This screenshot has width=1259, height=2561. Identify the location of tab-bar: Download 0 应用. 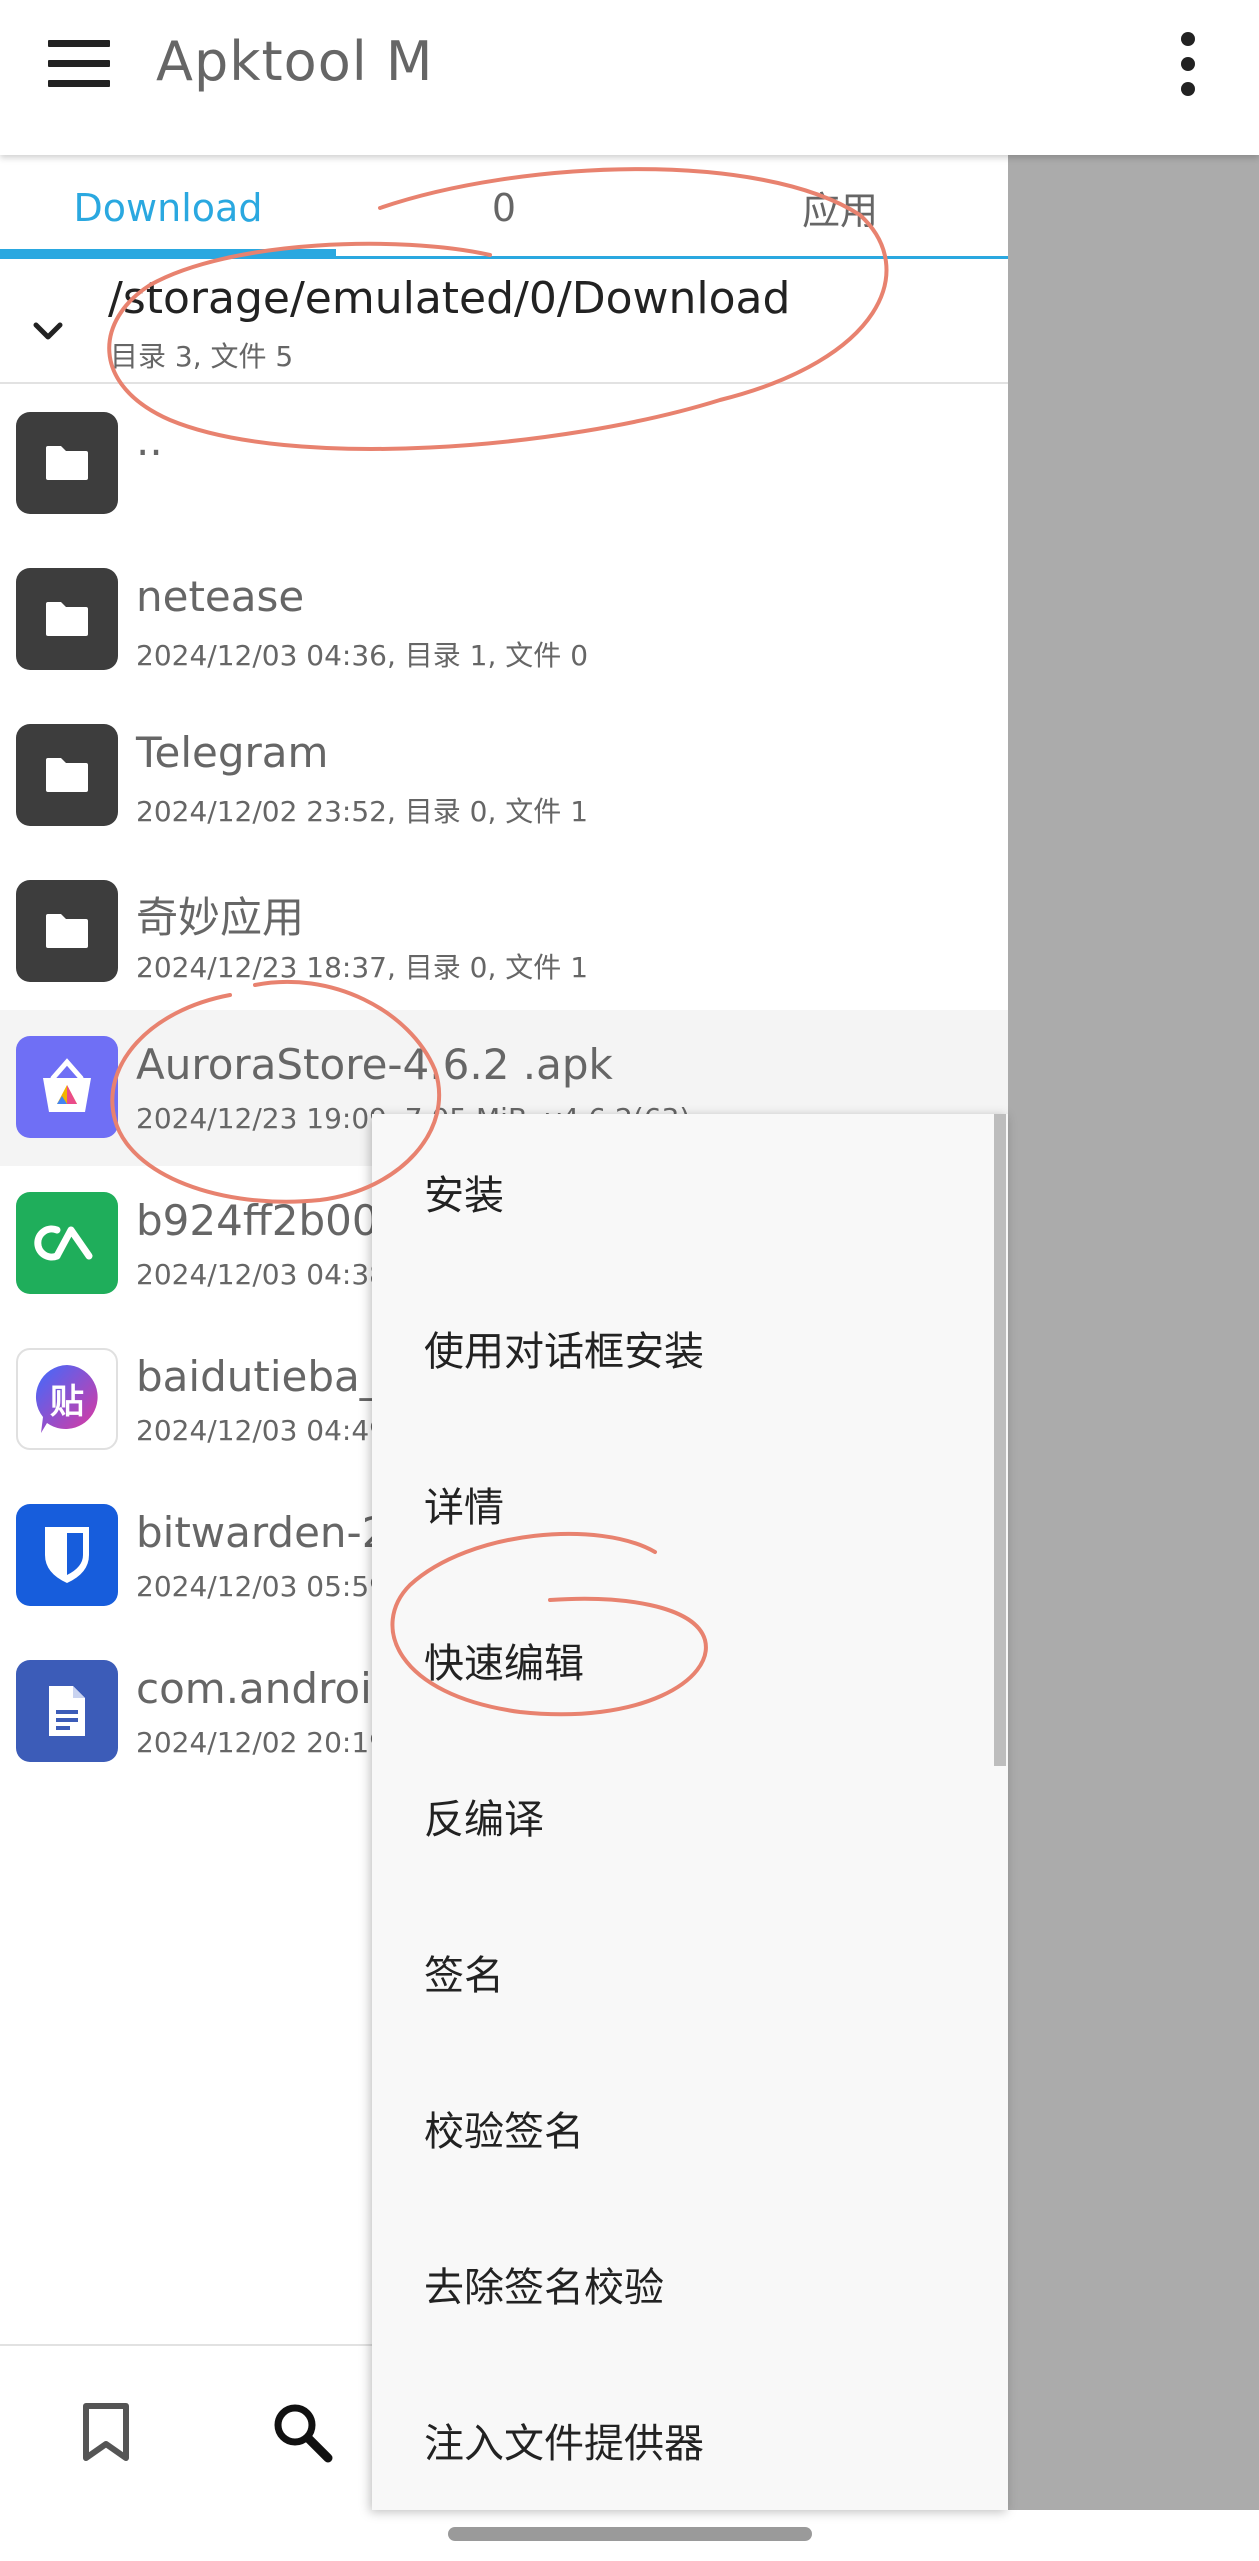
(504, 207).